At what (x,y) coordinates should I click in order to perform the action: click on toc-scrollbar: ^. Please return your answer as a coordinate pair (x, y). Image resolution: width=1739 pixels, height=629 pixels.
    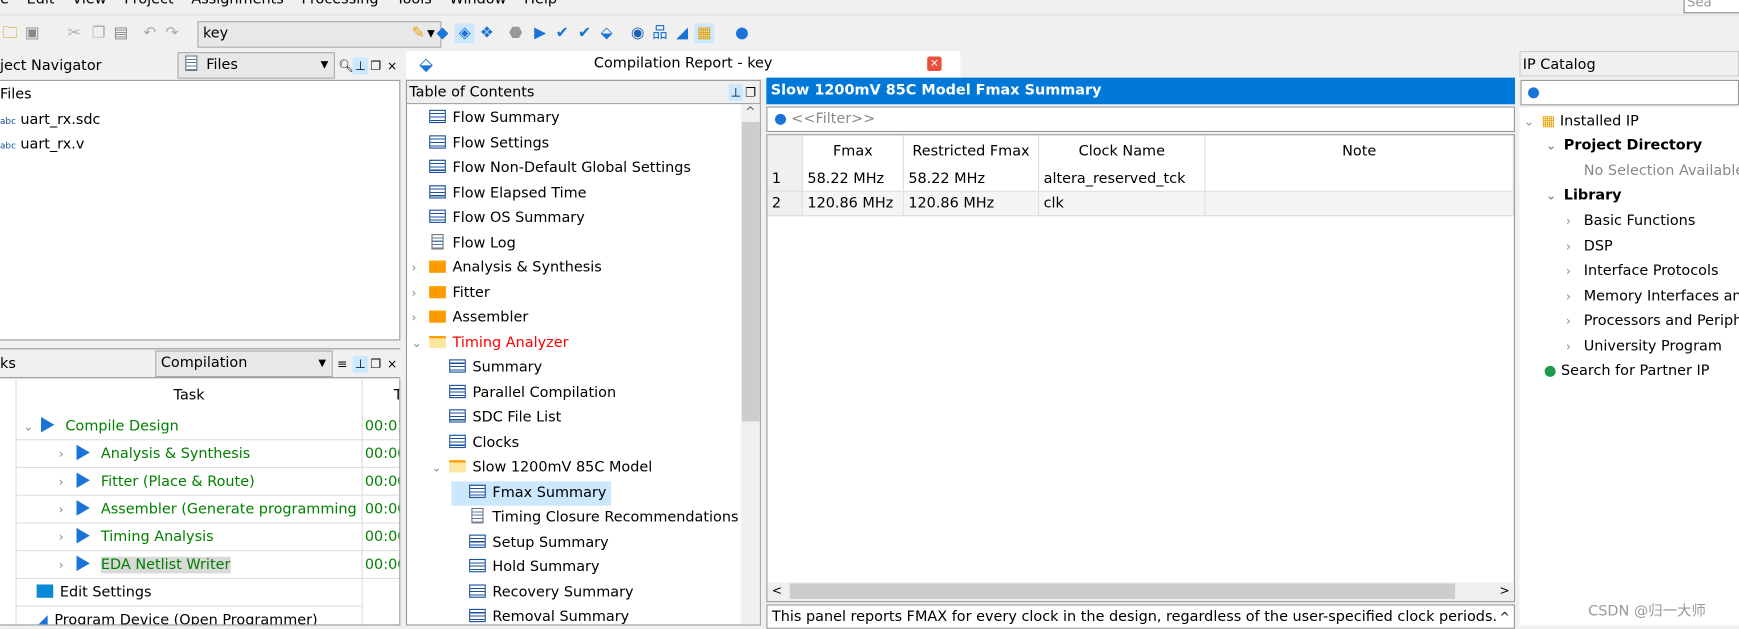
    Looking at the image, I should click on (750, 364).